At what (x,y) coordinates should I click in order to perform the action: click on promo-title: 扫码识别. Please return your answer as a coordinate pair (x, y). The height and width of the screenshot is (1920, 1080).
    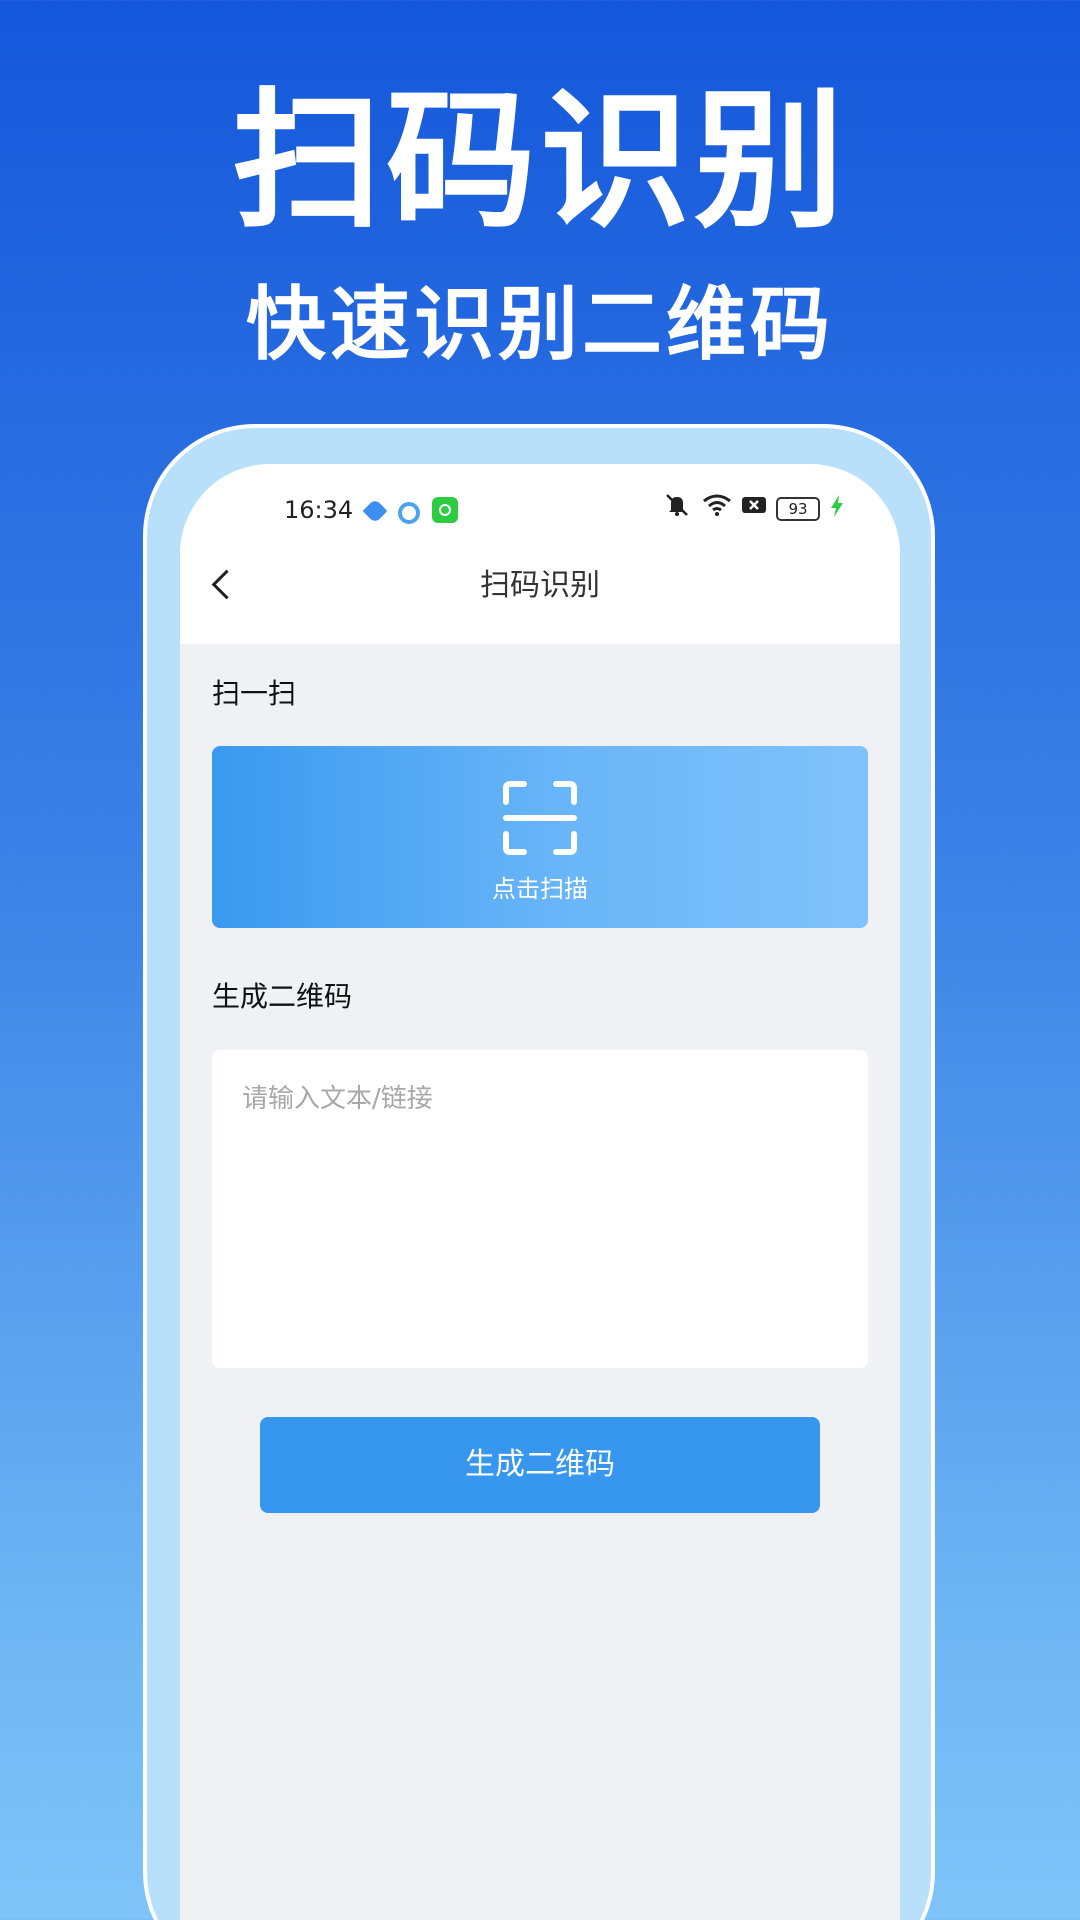
    Looking at the image, I should click on (539, 162).